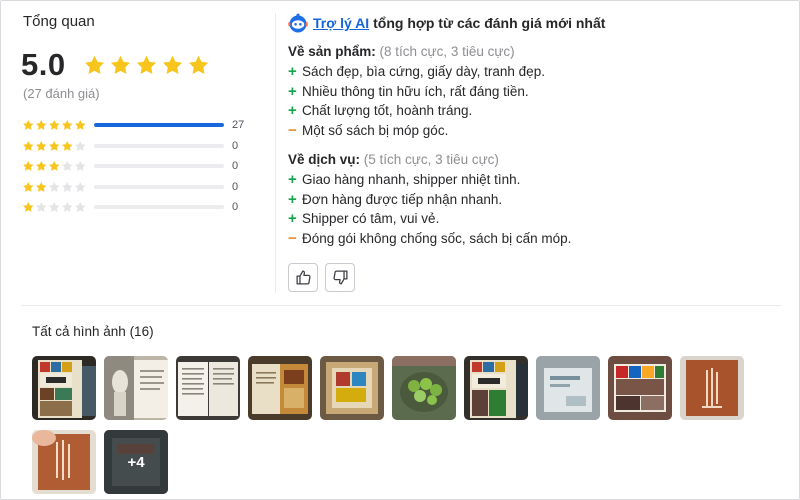 Image resolution: width=800 pixels, height=500 pixels. I want to click on rating-bar-fill, so click(159, 125).